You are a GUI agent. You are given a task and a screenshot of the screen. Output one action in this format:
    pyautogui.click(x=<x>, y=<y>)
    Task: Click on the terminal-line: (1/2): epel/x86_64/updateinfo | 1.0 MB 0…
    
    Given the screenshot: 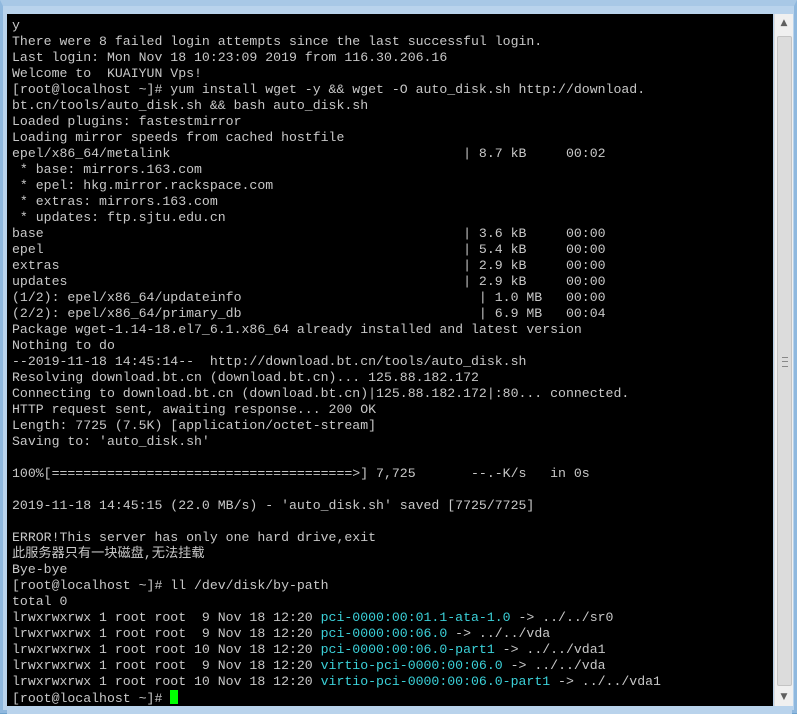 What is the action you would take?
    pyautogui.click(x=309, y=297)
    